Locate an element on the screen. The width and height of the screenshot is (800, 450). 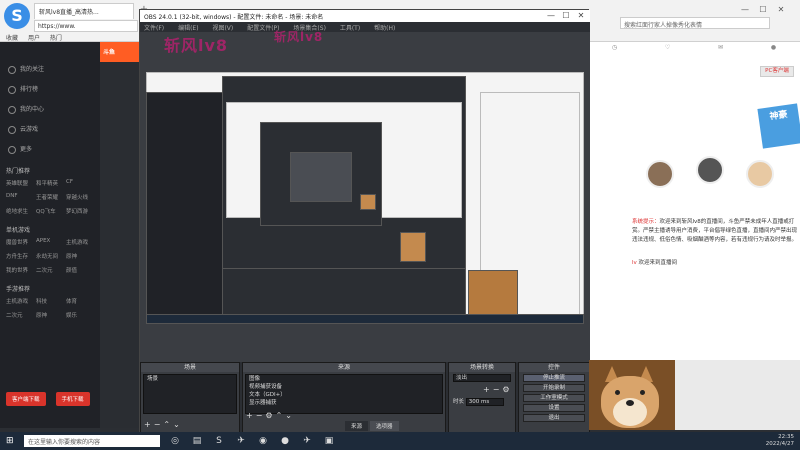
duration-input: 300 ms is located at coordinates (484, 402).